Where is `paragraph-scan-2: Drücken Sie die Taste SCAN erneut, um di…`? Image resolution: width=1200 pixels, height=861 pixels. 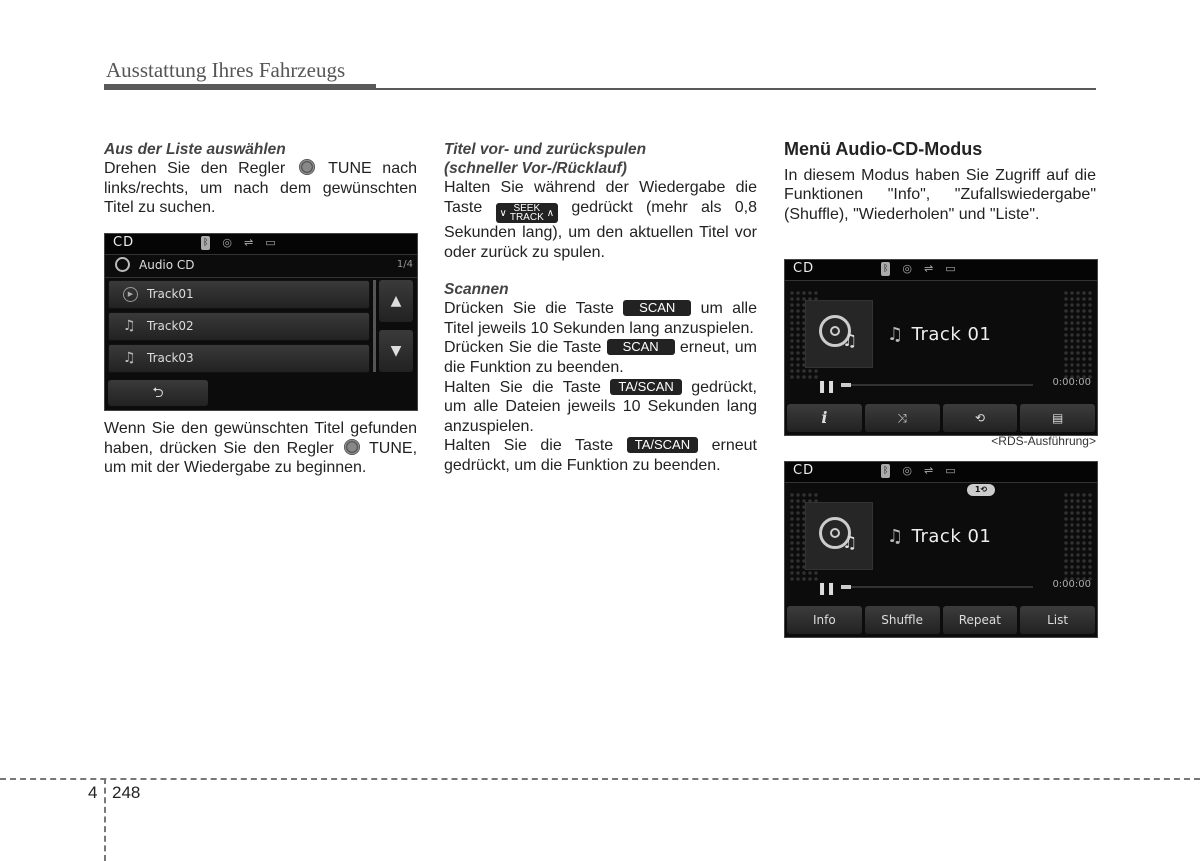
paragraph-scan-2: Drücken Sie die Taste SCAN erneut, um di… is located at coordinates (600, 357).